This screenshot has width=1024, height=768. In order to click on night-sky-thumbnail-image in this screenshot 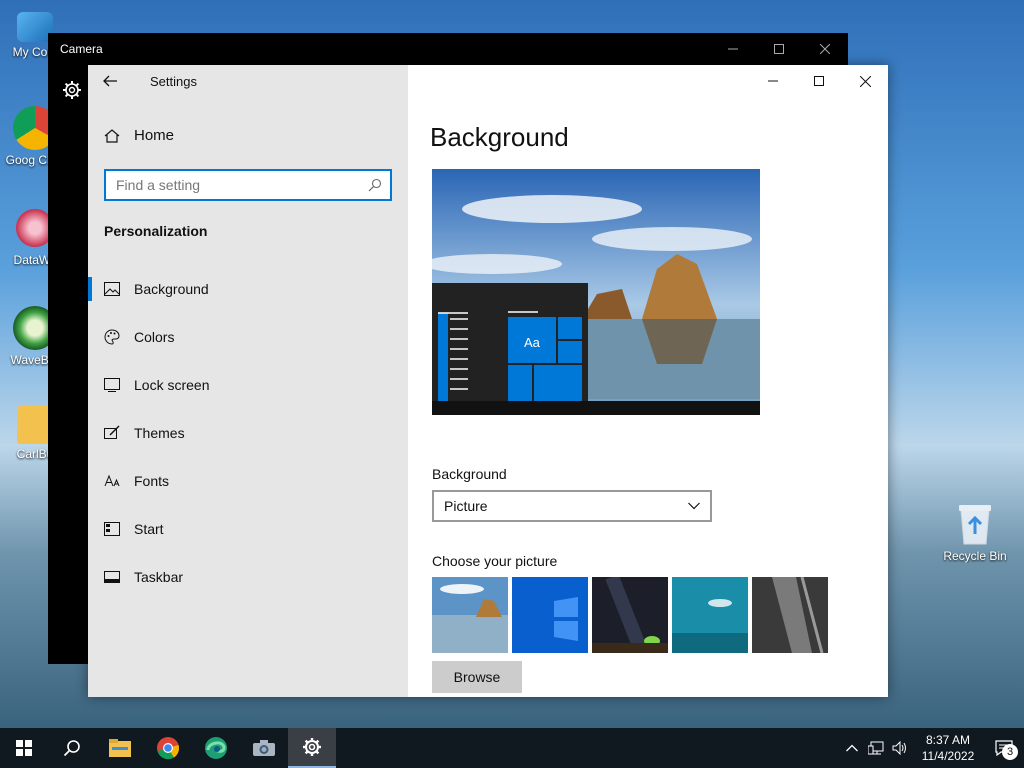, I will do `click(630, 615)`.